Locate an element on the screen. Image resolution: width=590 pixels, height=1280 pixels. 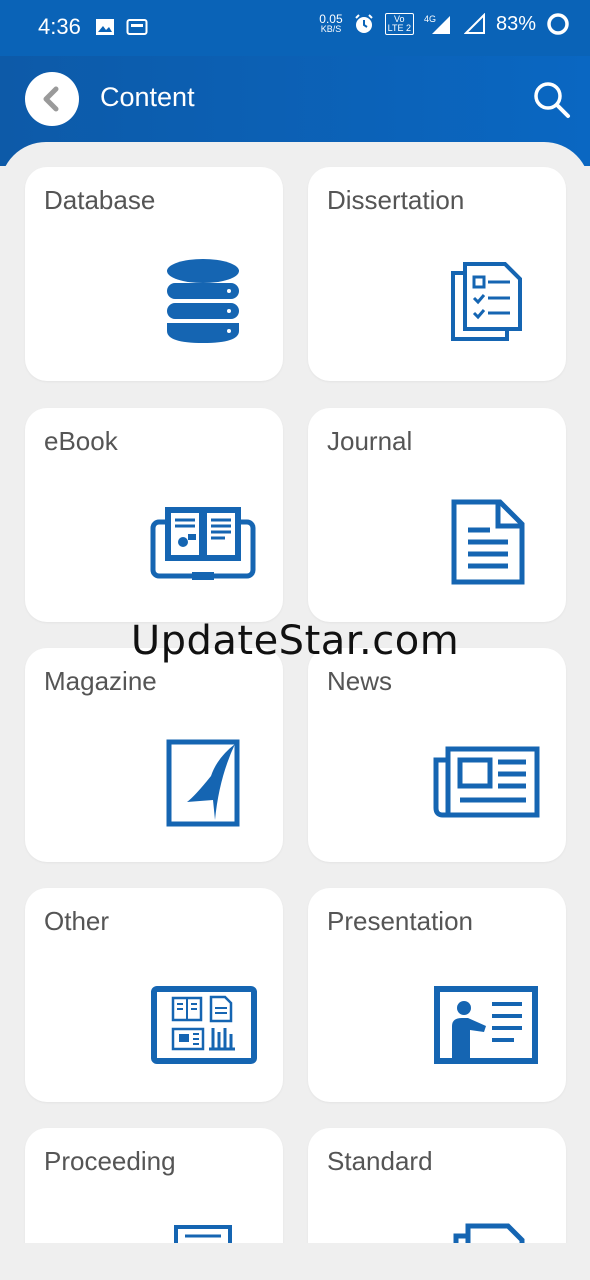
svg-text: 4G is located at coordinates (430, 19).